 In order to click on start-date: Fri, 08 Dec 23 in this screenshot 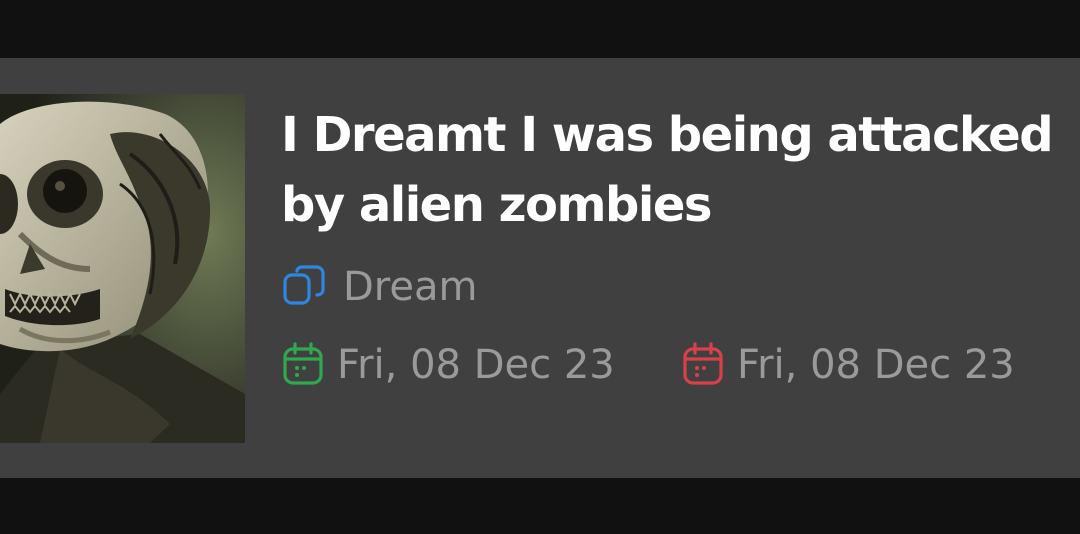, I will do `click(448, 365)`.